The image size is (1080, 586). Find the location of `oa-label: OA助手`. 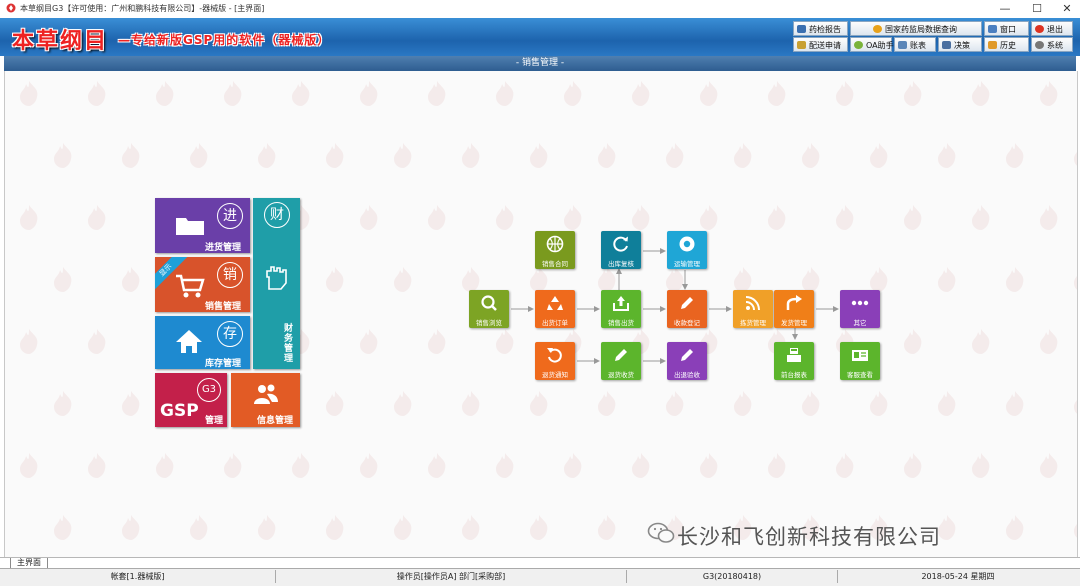

oa-label: OA助手 is located at coordinates (880, 45).